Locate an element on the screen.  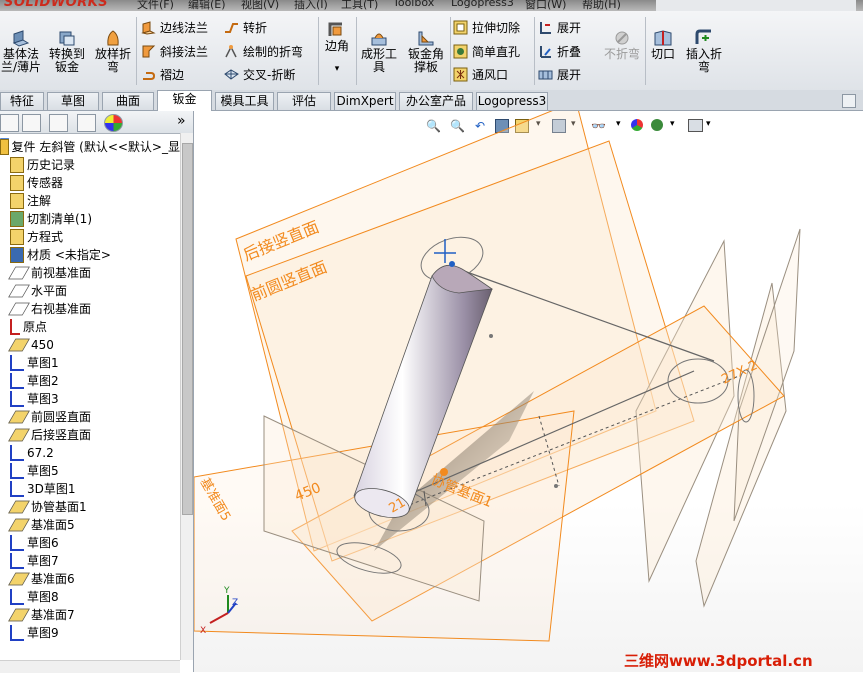
dimxpert-manager-tab-icon is located at coordinates (86, 123).